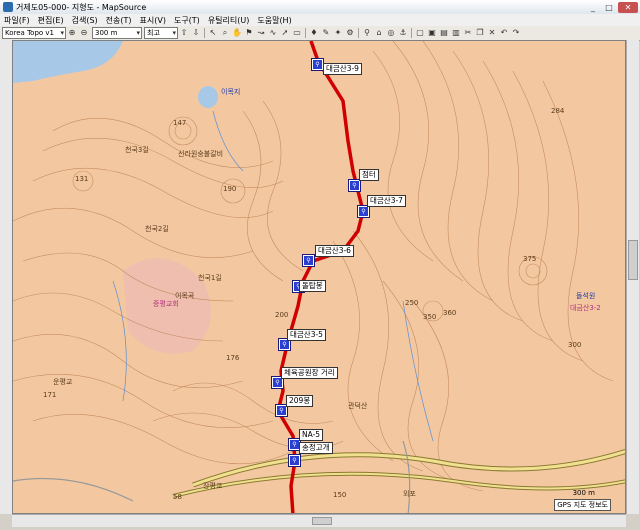 The width and height of the screenshot is (640, 530). What do you see at coordinates (326, 33) in the screenshot?
I see `route-list-icon: ✎` at bounding box center [326, 33].